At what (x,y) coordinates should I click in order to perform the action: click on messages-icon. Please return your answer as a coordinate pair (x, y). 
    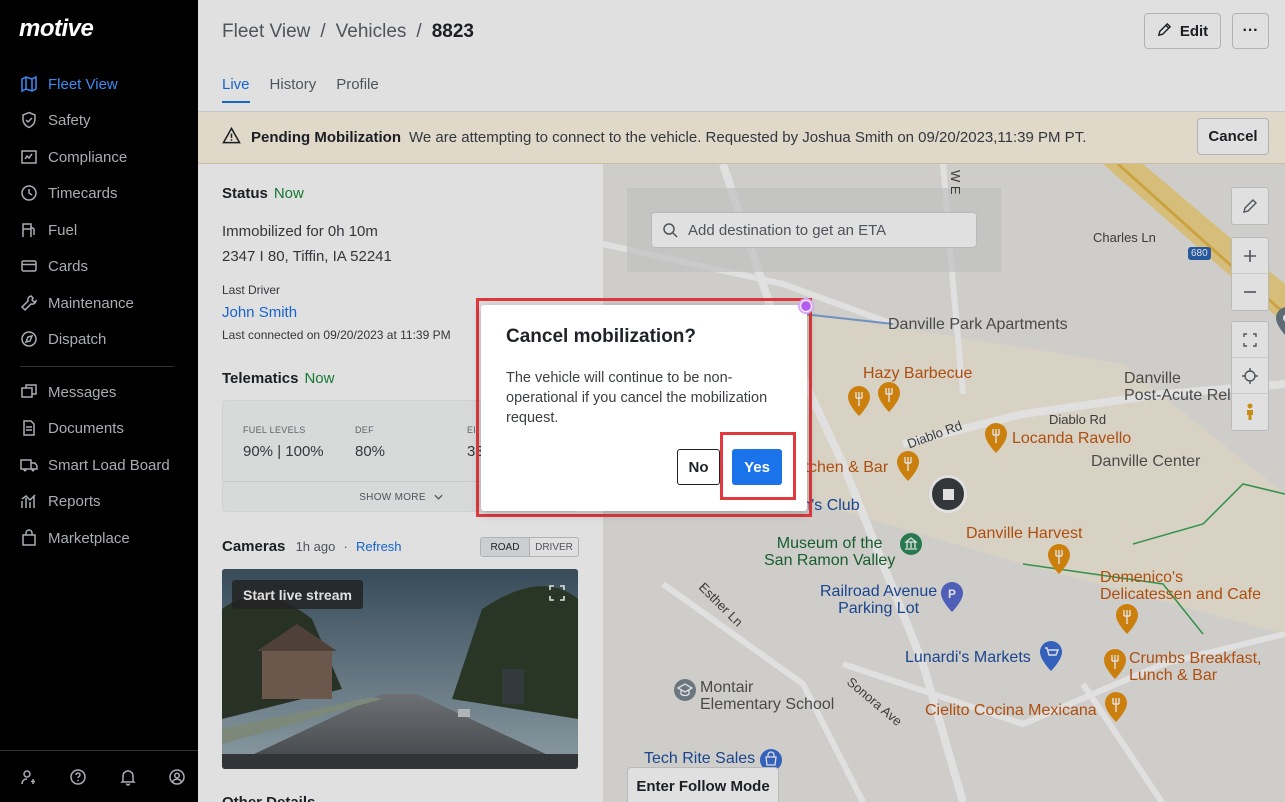
    Looking at the image, I should click on (29, 392).